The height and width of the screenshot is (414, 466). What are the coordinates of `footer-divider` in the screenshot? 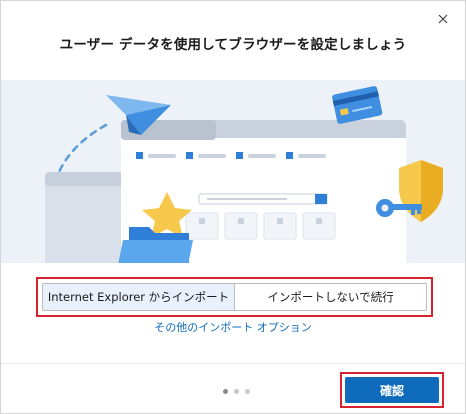 It's located at (233, 363).